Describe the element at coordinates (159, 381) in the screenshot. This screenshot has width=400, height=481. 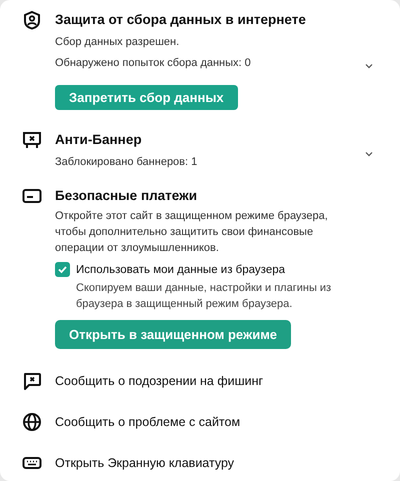
I see `action-link: Сообщить о подозрении на фишинг` at that location.